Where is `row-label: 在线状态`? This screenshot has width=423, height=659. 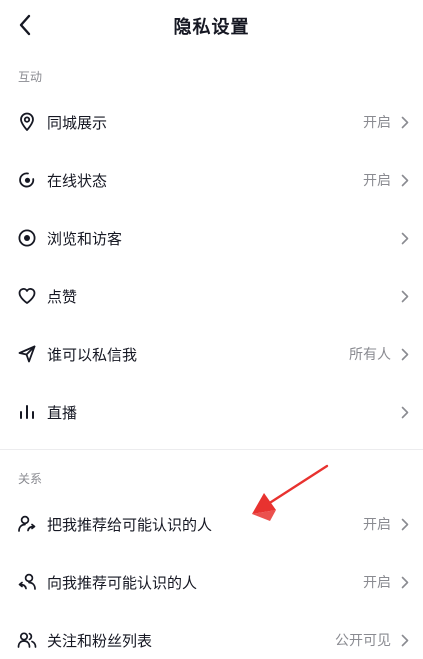 row-label: 在线状态 is located at coordinates (77, 180).